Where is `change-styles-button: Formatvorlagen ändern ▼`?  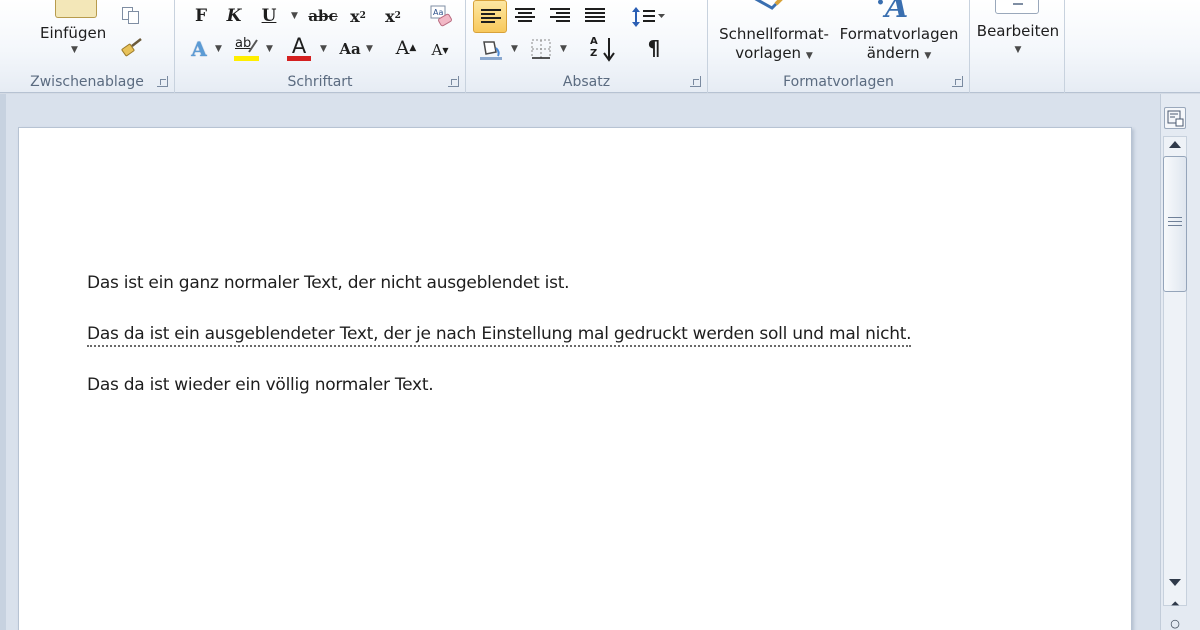 change-styles-button: Formatvorlagen ändern ▼ is located at coordinates (899, 45).